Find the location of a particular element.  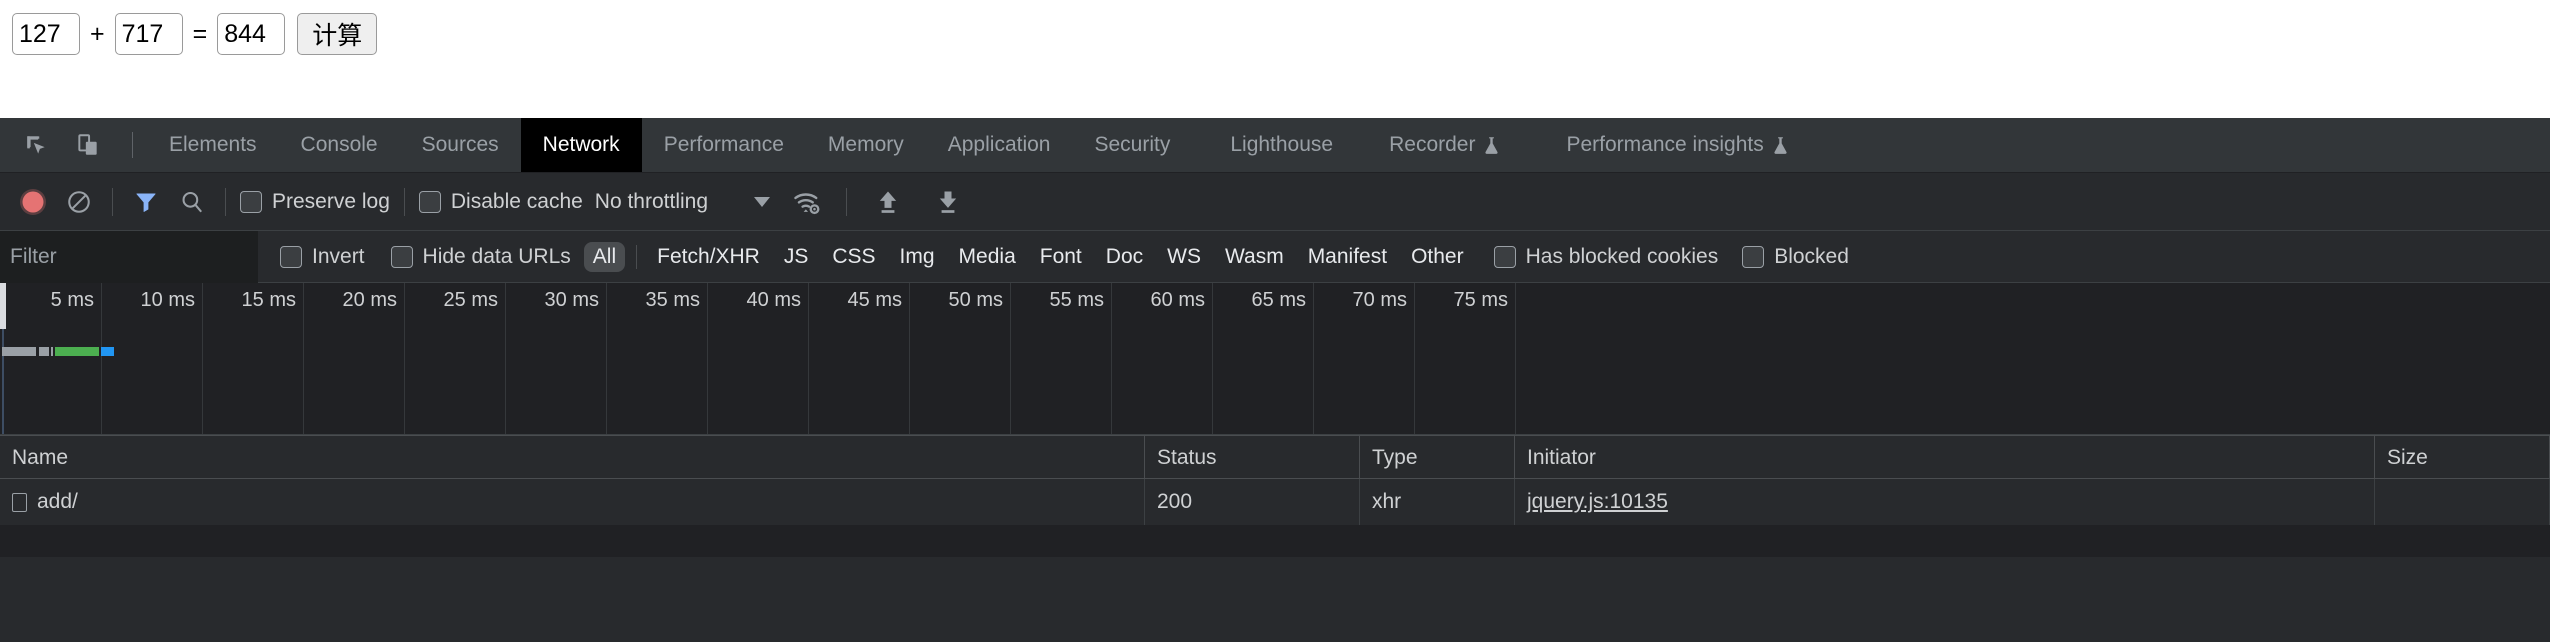

filter-input is located at coordinates (129, 256).